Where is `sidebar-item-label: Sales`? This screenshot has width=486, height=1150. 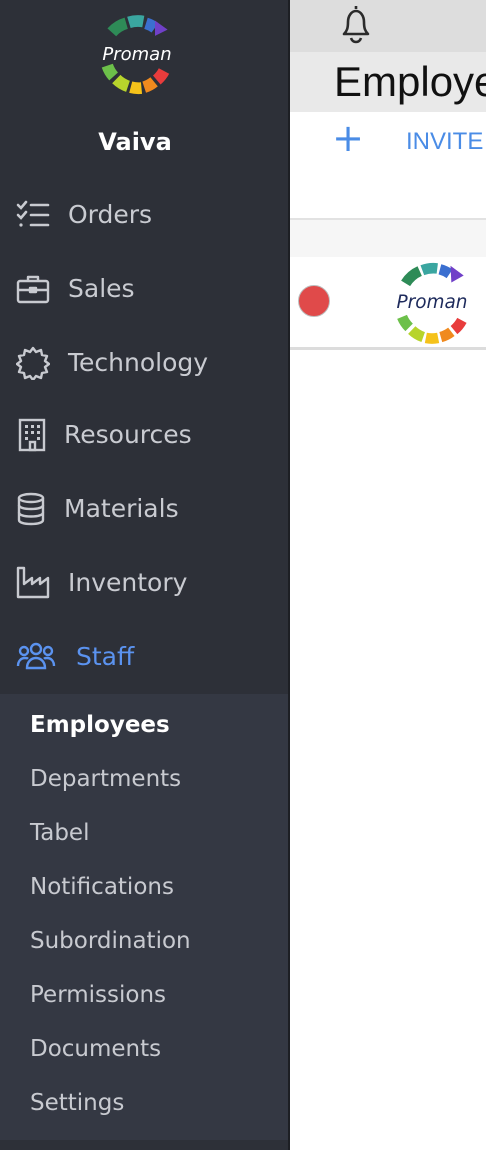 sidebar-item-label: Sales is located at coordinates (101, 288).